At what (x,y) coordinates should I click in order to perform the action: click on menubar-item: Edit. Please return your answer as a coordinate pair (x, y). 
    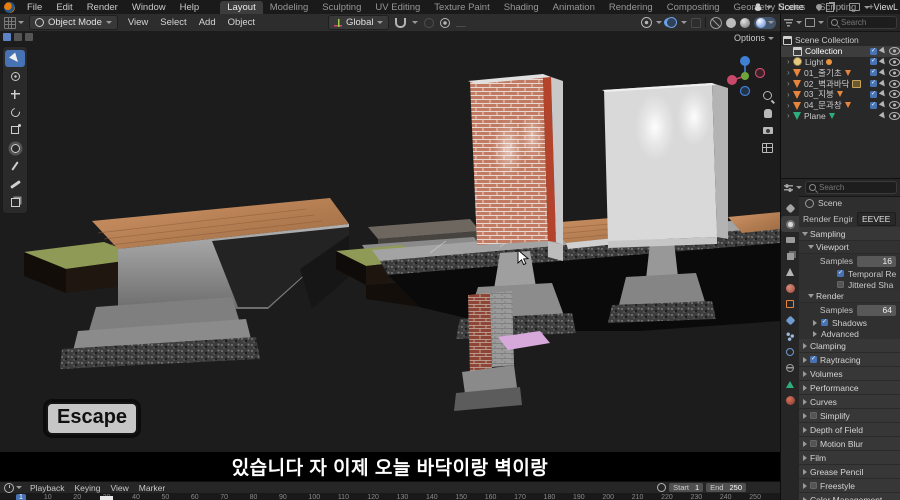
    Looking at the image, I should click on (64, 7).